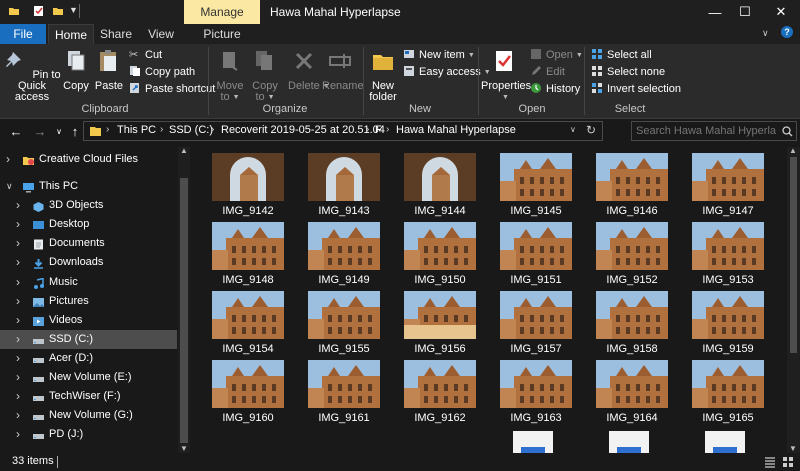  I want to click on sidebar-item: › Pictures, so click(88, 301).